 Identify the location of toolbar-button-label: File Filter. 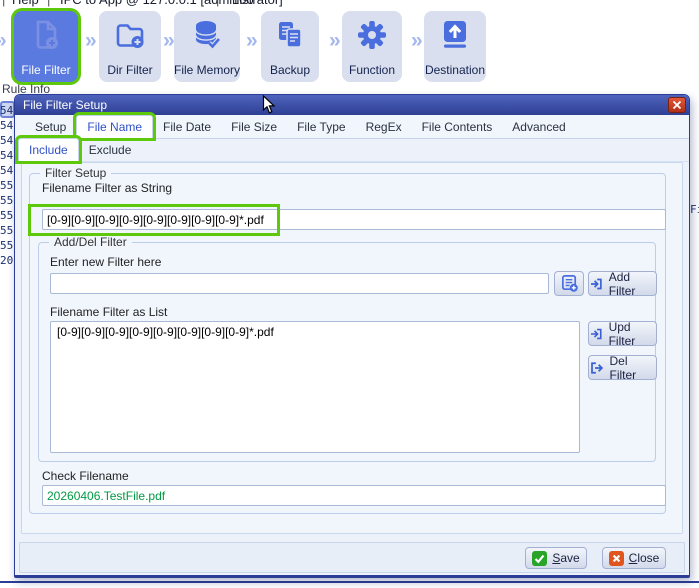
(46, 70).